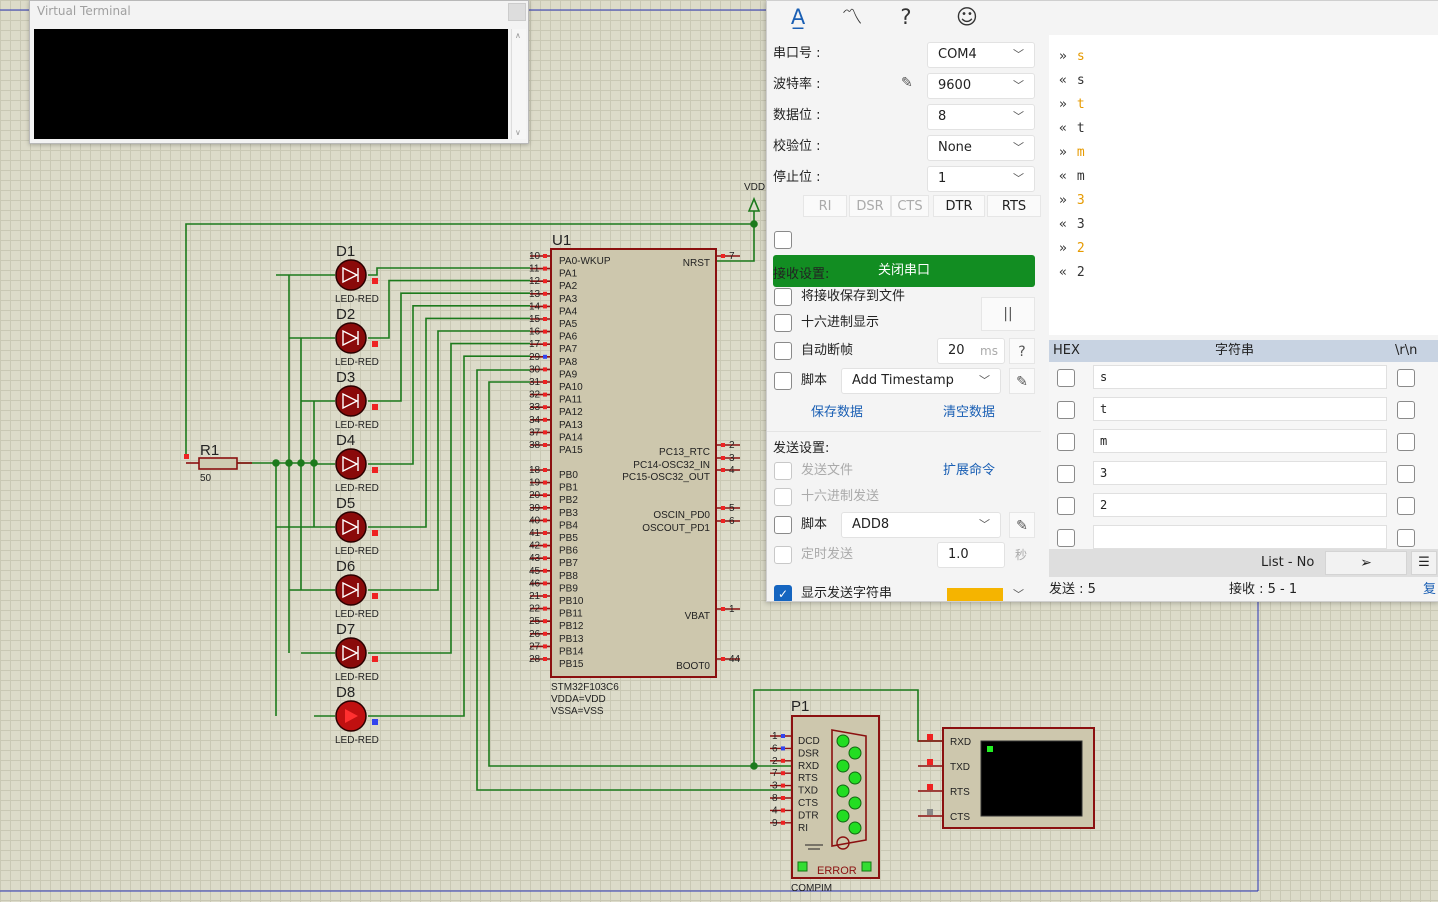  What do you see at coordinates (1429, 590) in the screenshot?
I see `copy-link: 复` at bounding box center [1429, 590].